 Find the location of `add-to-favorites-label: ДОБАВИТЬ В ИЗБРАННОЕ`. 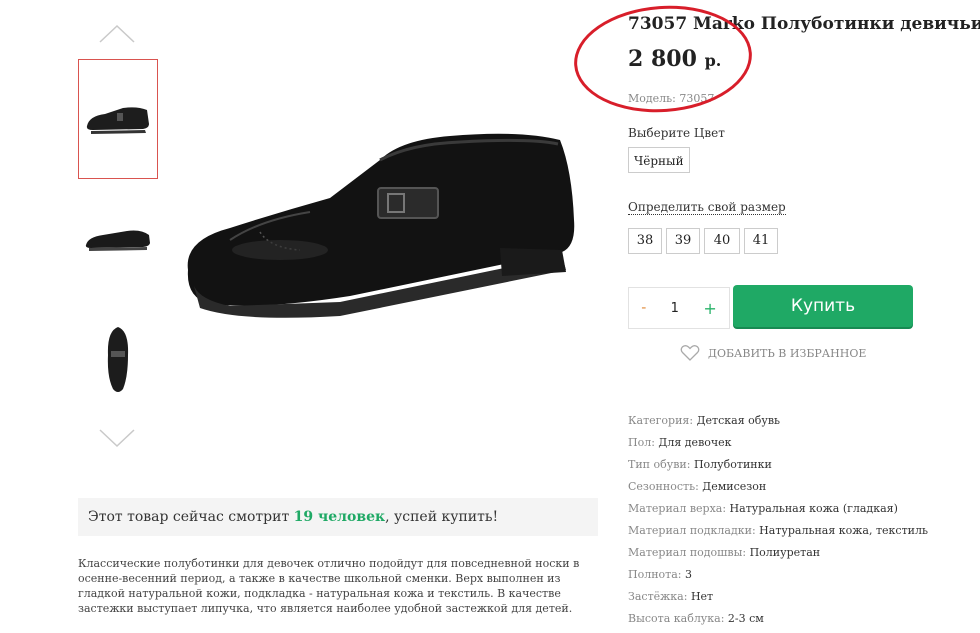

add-to-favorites-label: ДОБАВИТЬ В ИЗБРАННОЕ is located at coordinates (787, 353).